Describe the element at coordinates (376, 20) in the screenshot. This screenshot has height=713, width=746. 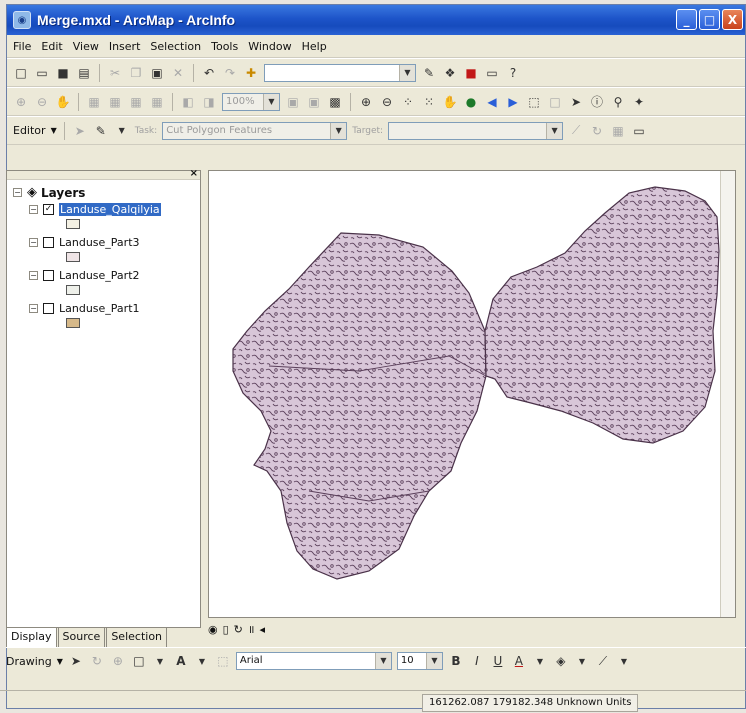
I see `title-bar: ◉ Merge.mxd - ArcMap - ArcInfo _ □ X` at that location.